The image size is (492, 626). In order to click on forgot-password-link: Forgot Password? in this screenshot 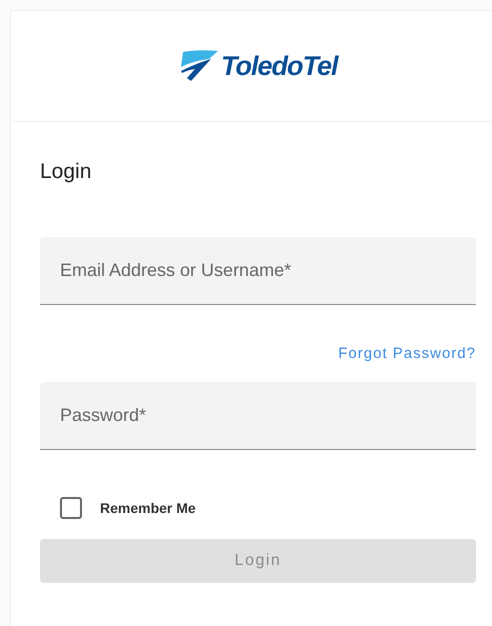, I will do `click(407, 353)`.